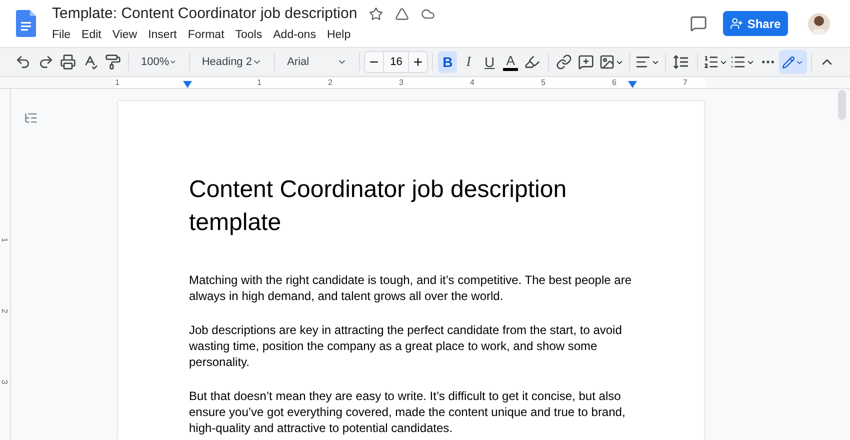  What do you see at coordinates (448, 62) in the screenshot?
I see `format-button: B` at bounding box center [448, 62].